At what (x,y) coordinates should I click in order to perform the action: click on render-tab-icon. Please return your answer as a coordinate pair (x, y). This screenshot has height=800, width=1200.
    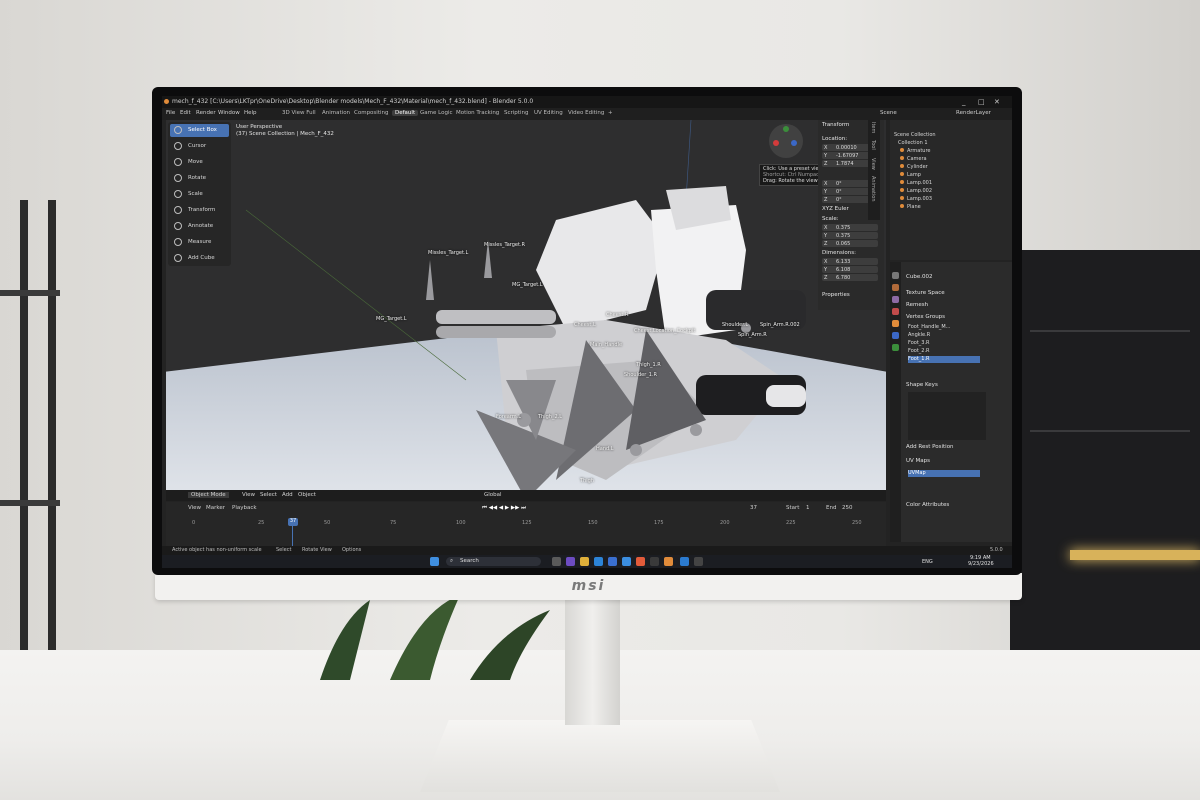
    Looking at the image, I should click on (895, 287).